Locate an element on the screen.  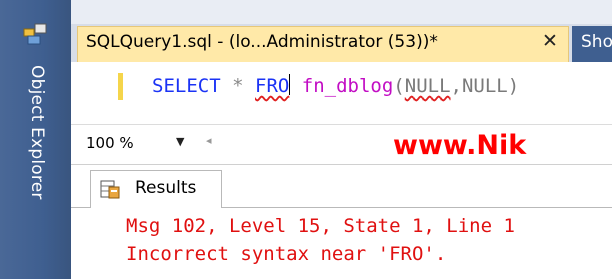
object-explorer-panel: Object Explorer is located at coordinates (35, 139).